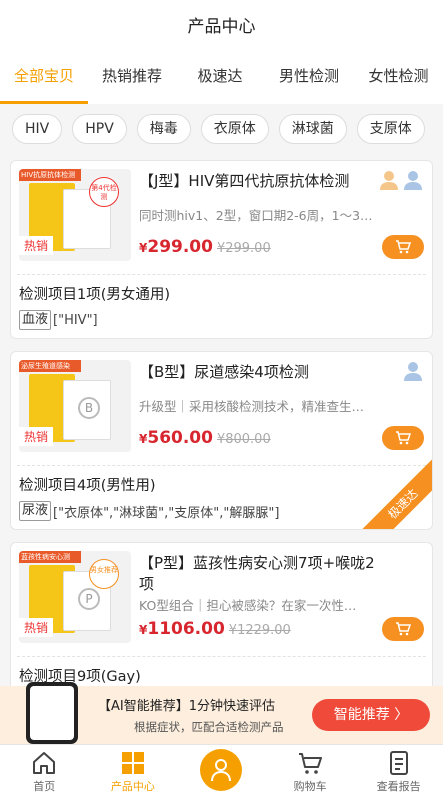 This screenshot has width=443, height=800. I want to click on doctor-icon, so click(221, 770).